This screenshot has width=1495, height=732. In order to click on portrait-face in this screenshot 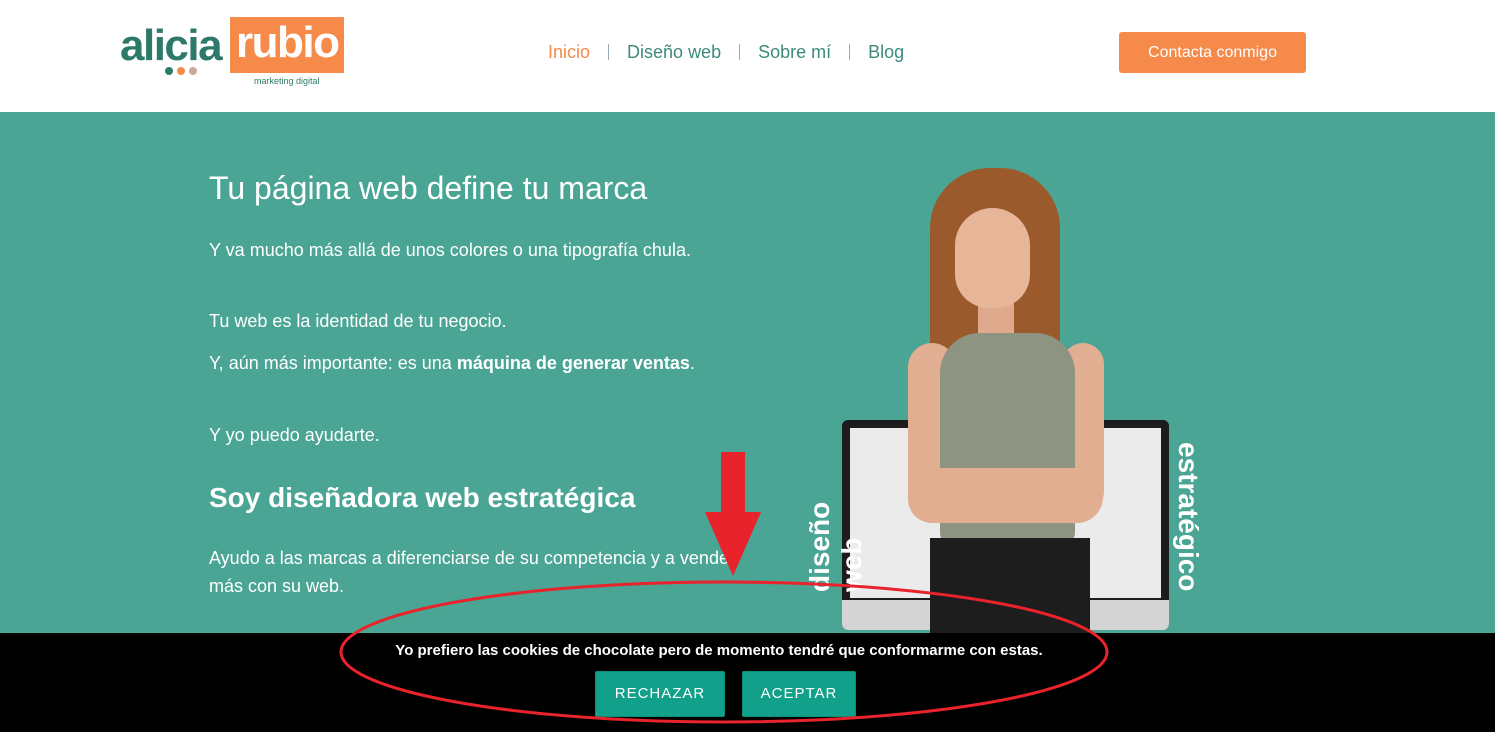, I will do `click(992, 258)`.